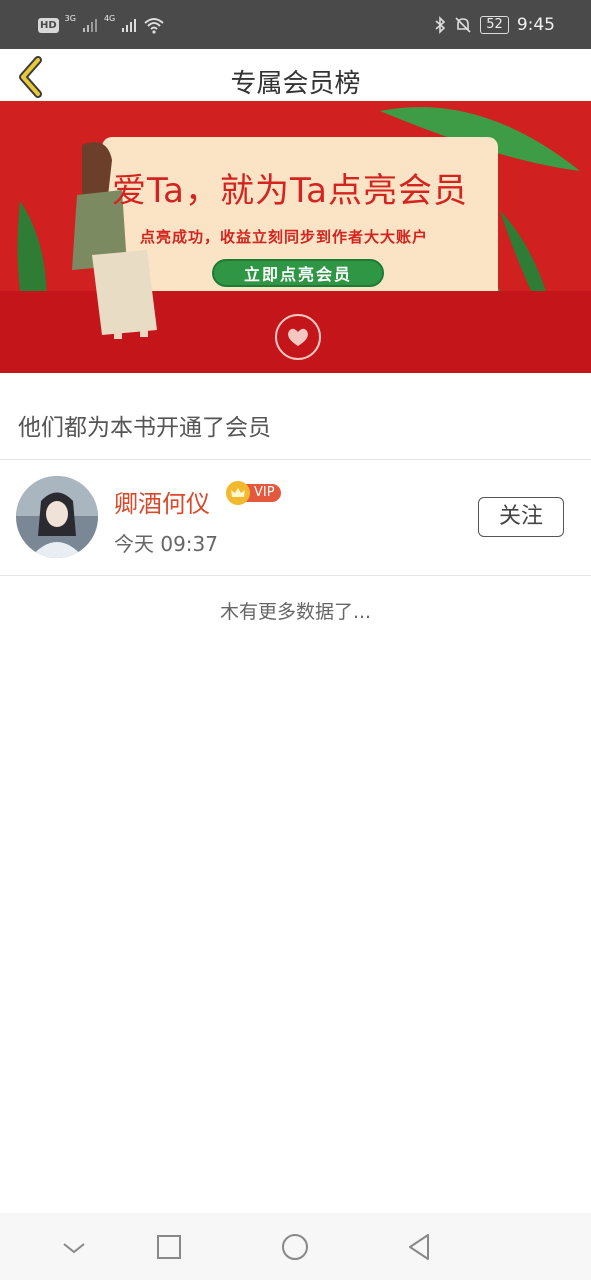  Describe the element at coordinates (144, 428) in the screenshot. I see `section-title: 他们都为本书开通了会员` at that location.